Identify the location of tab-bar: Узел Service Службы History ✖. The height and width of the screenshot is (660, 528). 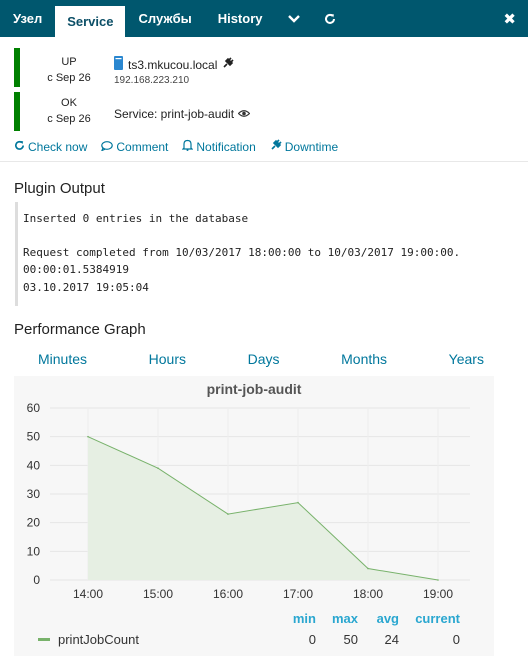
(264, 18).